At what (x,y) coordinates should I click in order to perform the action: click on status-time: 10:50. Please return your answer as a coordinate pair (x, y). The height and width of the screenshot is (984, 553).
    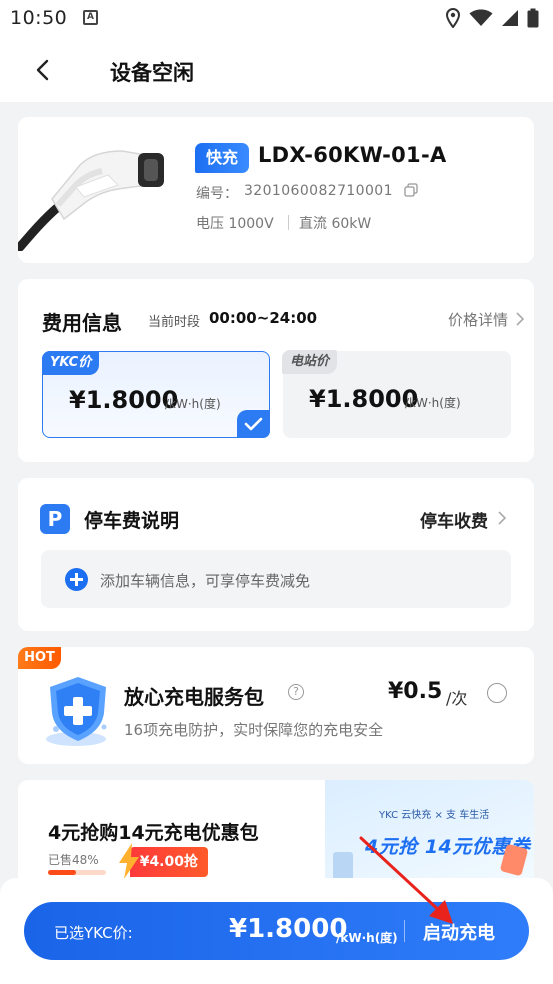
    Looking at the image, I should click on (39, 18).